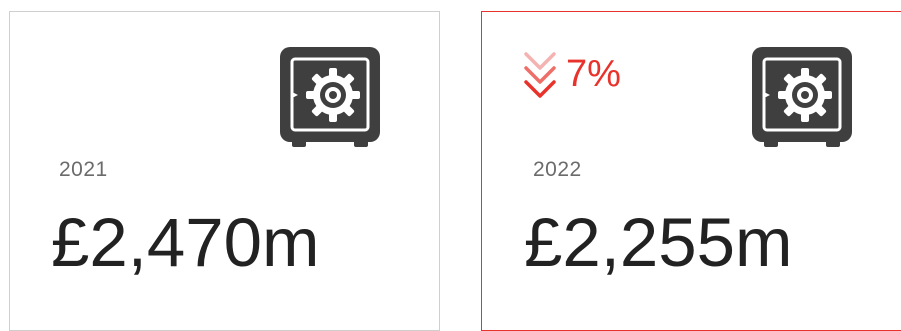 The width and height of the screenshot is (901, 331). I want to click on year-label: 2022, so click(557, 169).